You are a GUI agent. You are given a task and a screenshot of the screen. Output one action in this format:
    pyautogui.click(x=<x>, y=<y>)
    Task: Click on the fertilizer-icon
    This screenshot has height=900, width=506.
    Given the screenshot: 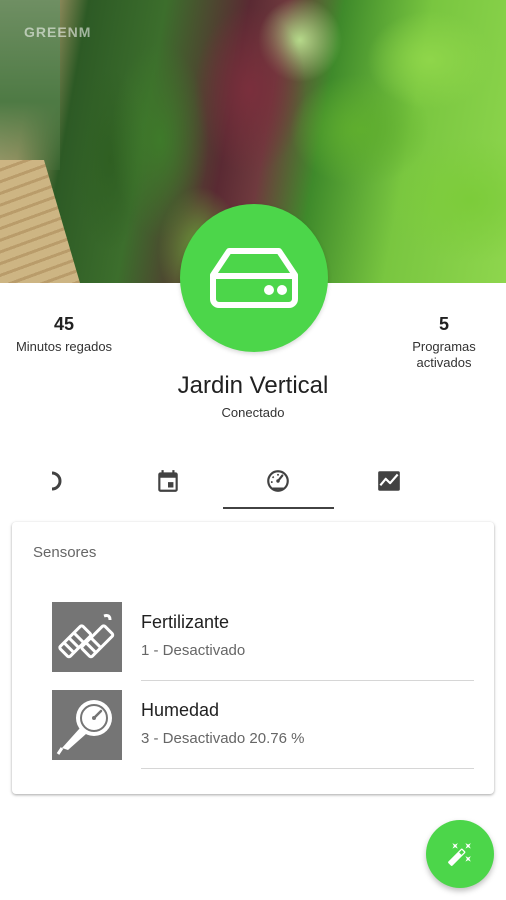 What is the action you would take?
    pyautogui.click(x=86, y=636)
    